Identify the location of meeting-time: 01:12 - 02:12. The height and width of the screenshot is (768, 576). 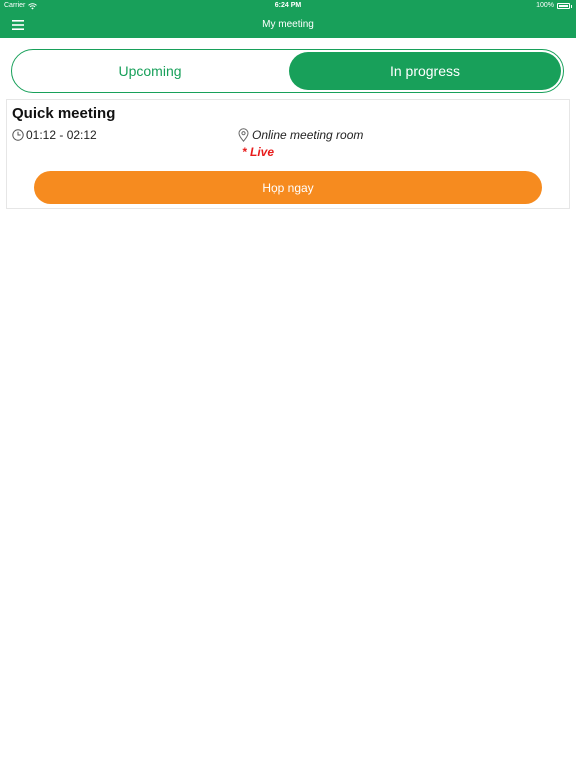
(61, 135).